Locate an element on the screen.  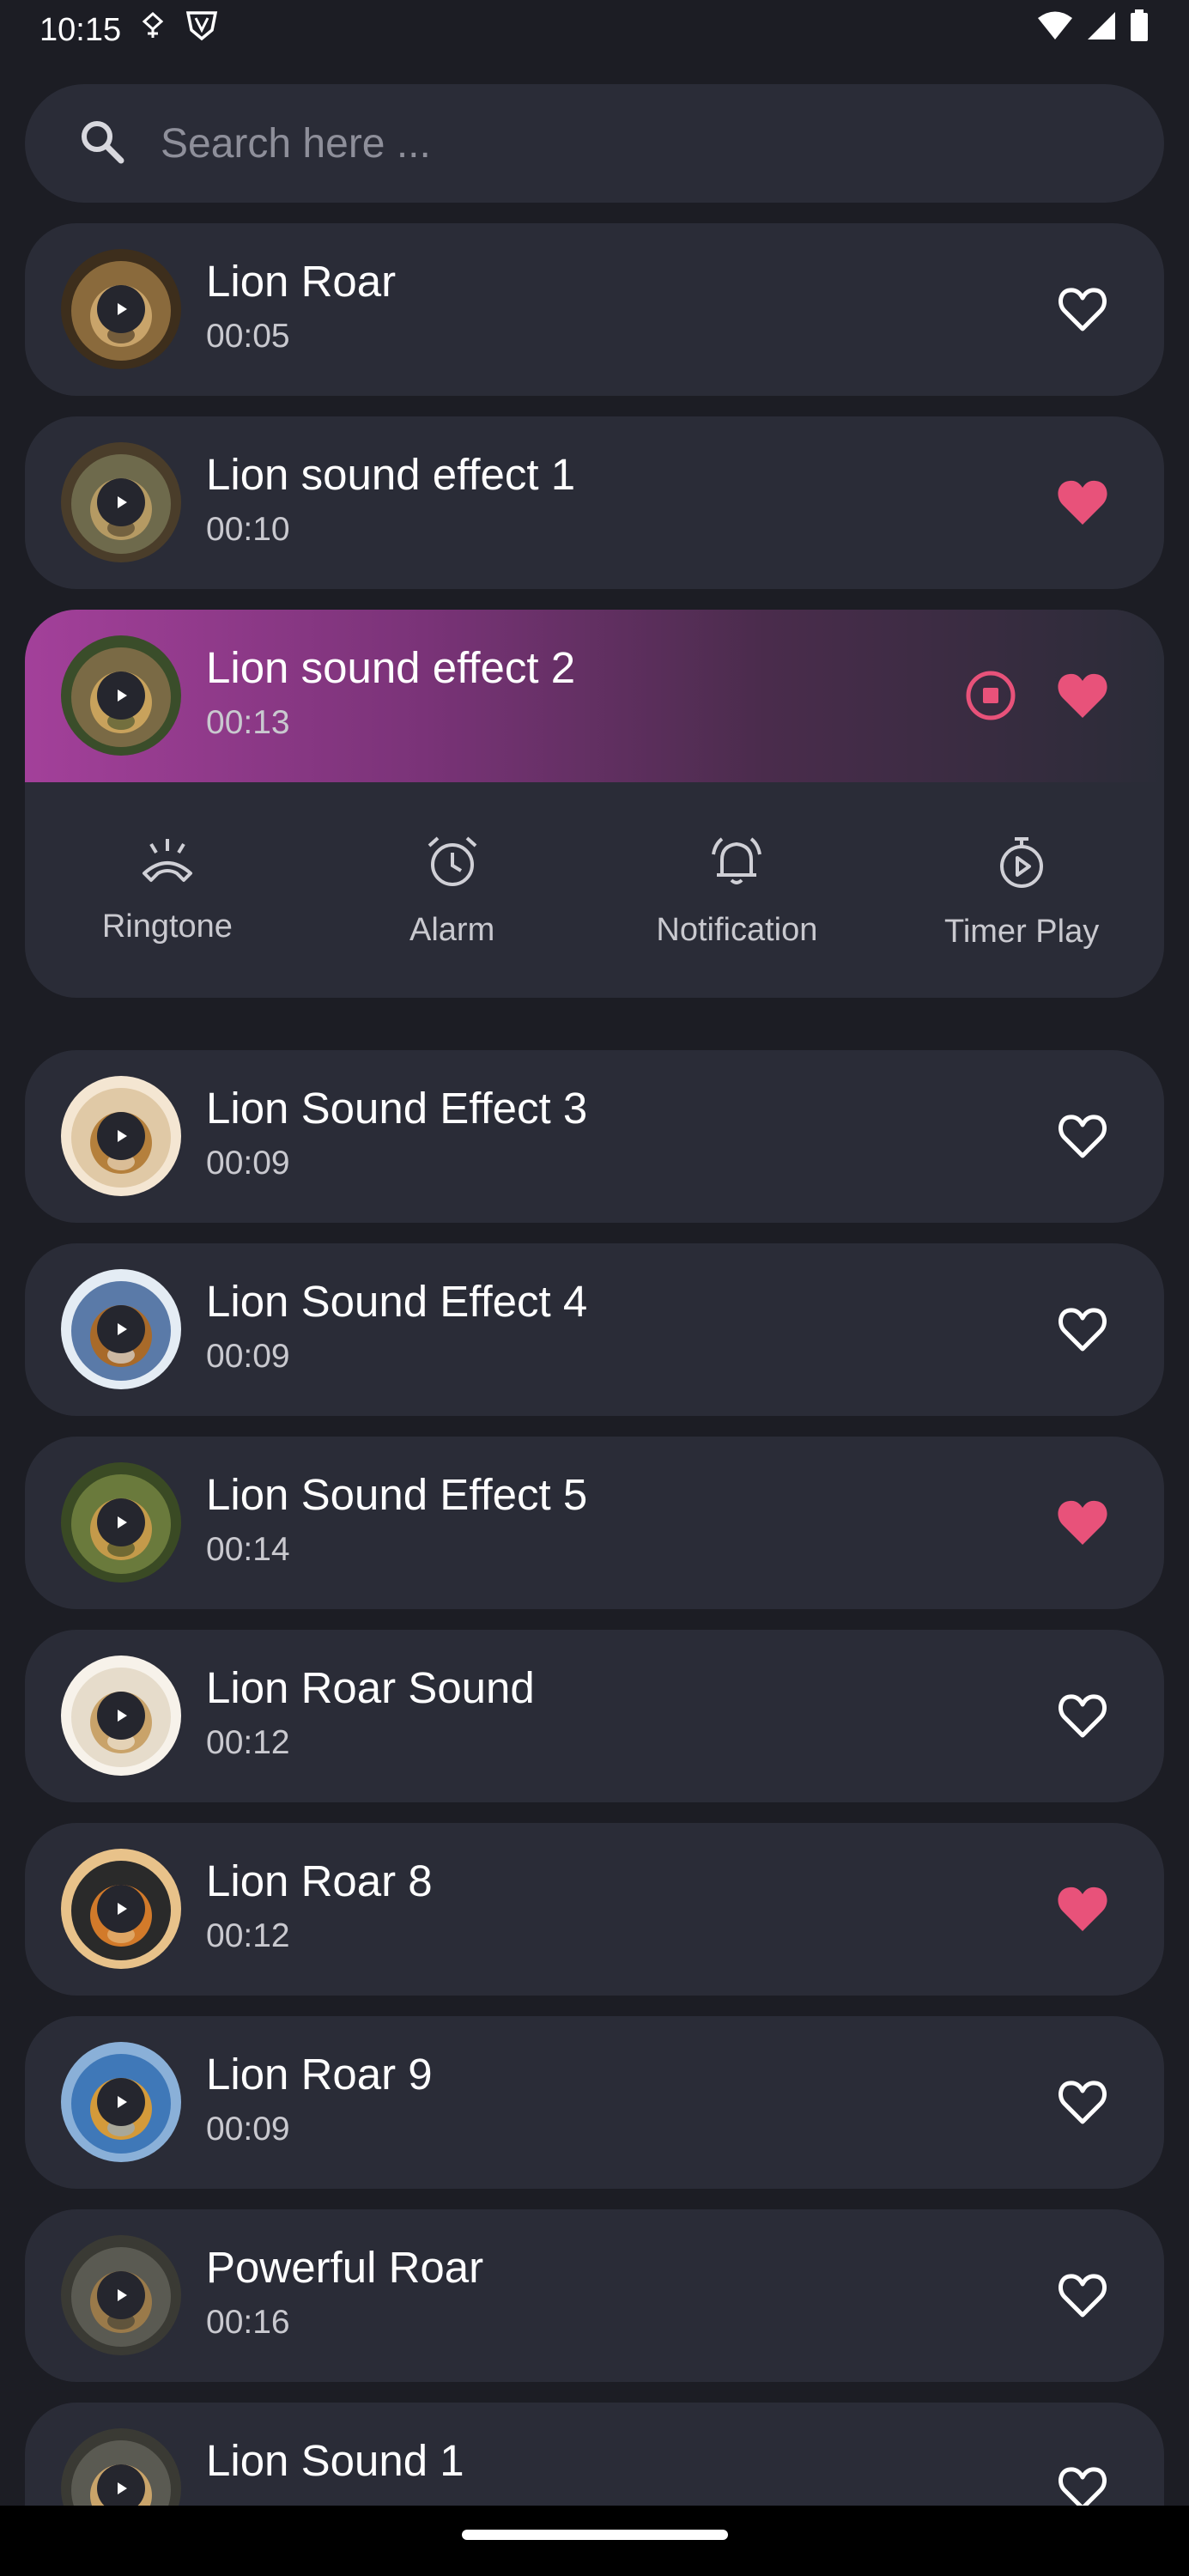
status-right is located at coordinates (1093, 30).